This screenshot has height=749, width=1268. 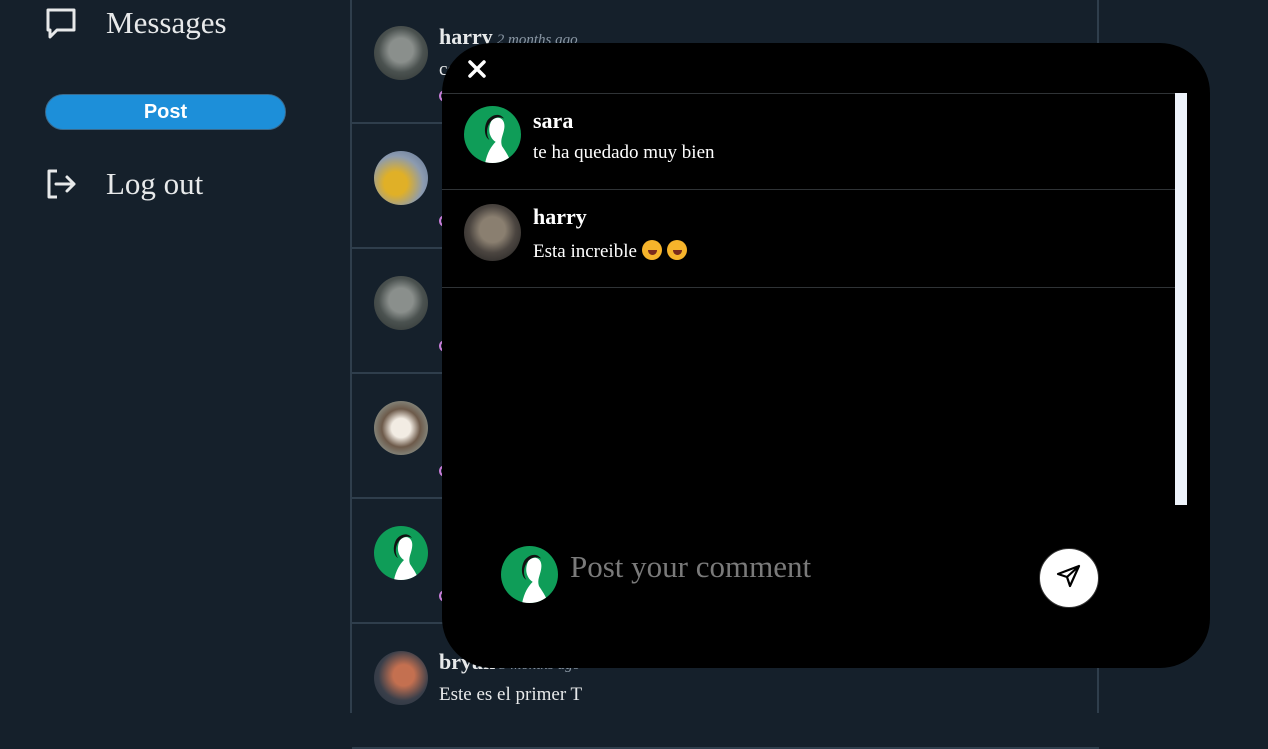 I want to click on post-button: Post, so click(x=165, y=112).